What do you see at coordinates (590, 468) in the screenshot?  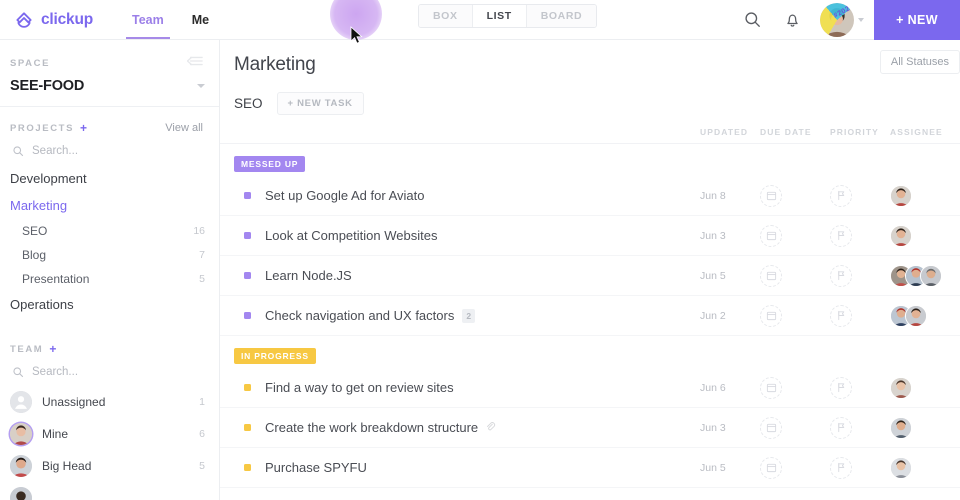 I see `table-row: Purchase SPYFU Jun 5` at bounding box center [590, 468].